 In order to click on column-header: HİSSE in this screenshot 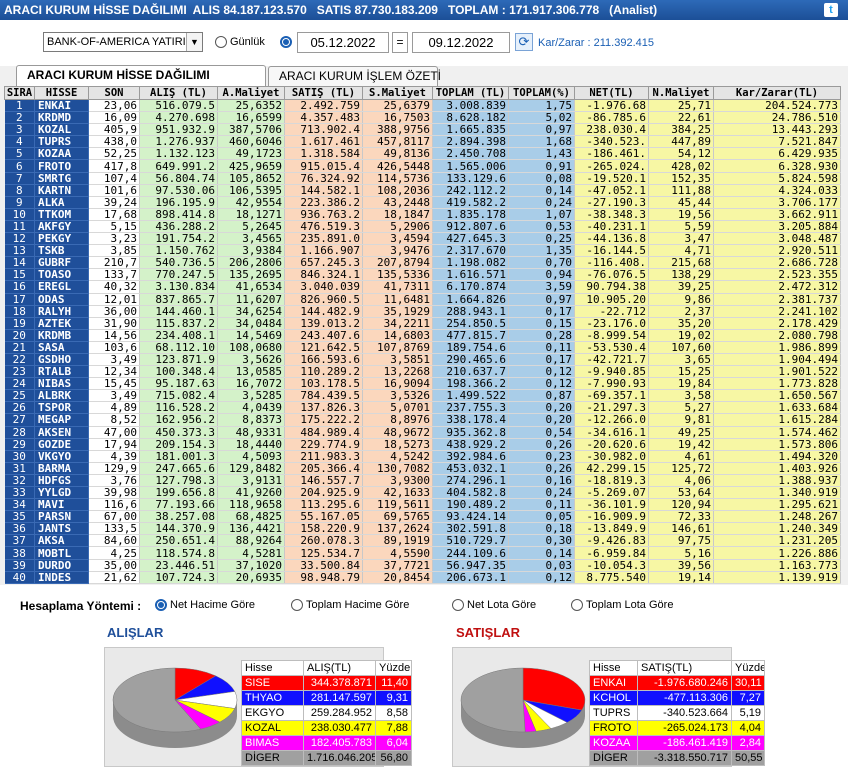, I will do `click(61, 93)`.